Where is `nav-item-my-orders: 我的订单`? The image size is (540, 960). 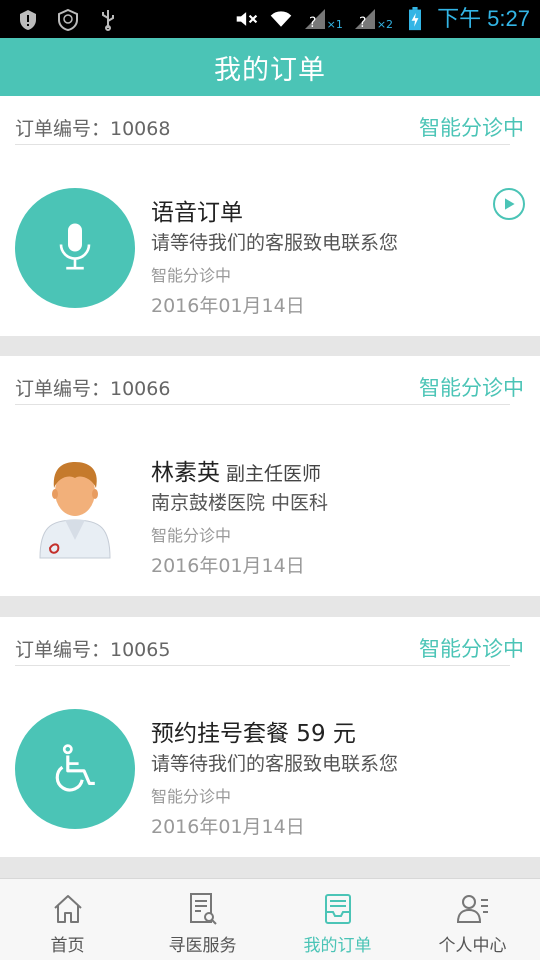 nav-item-my-orders: 我的订单 is located at coordinates (337, 919).